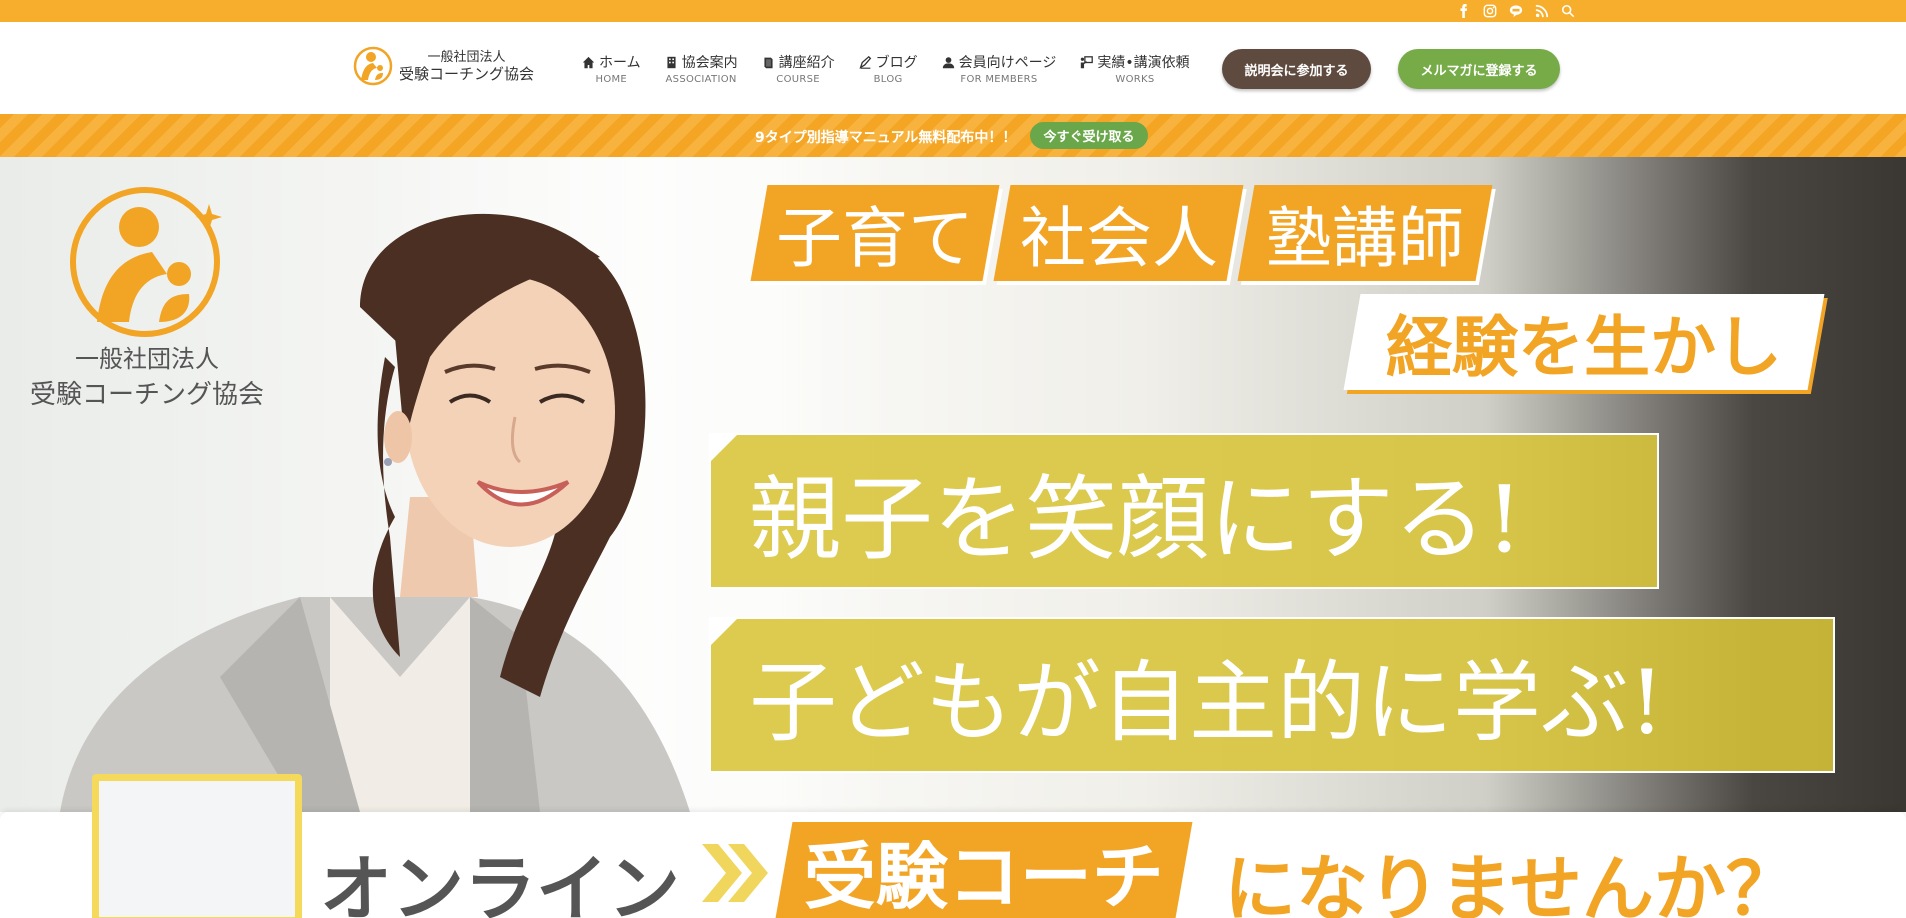 This screenshot has width=1906, height=918. What do you see at coordinates (948, 62) in the screenshot?
I see `user-icon` at bounding box center [948, 62].